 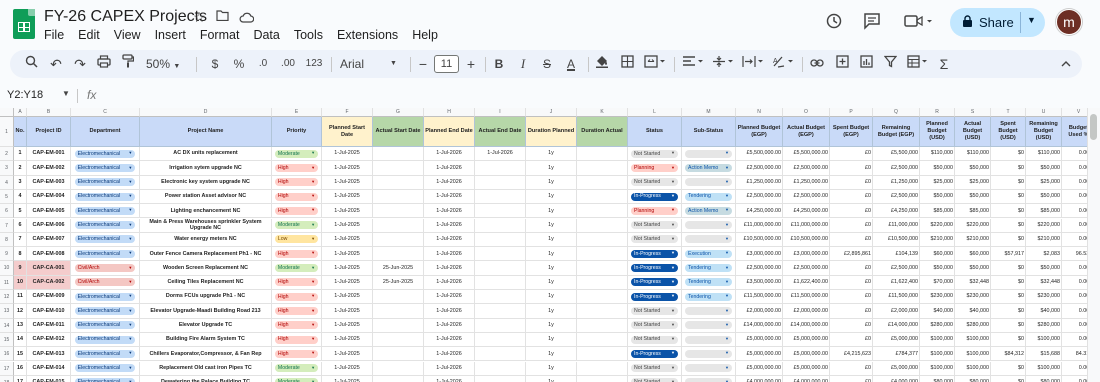 What do you see at coordinates (937, 132) in the screenshot?
I see `header-cell: Planned Budget (USD)` at bounding box center [937, 132].